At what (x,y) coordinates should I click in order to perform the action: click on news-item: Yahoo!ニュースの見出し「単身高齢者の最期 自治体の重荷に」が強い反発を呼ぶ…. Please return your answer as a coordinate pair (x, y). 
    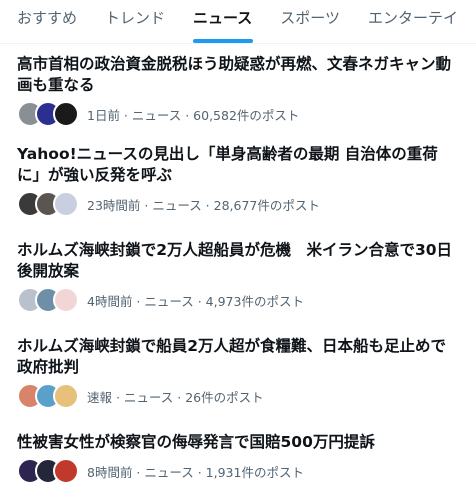
    Looking at the image, I should click on (238, 180).